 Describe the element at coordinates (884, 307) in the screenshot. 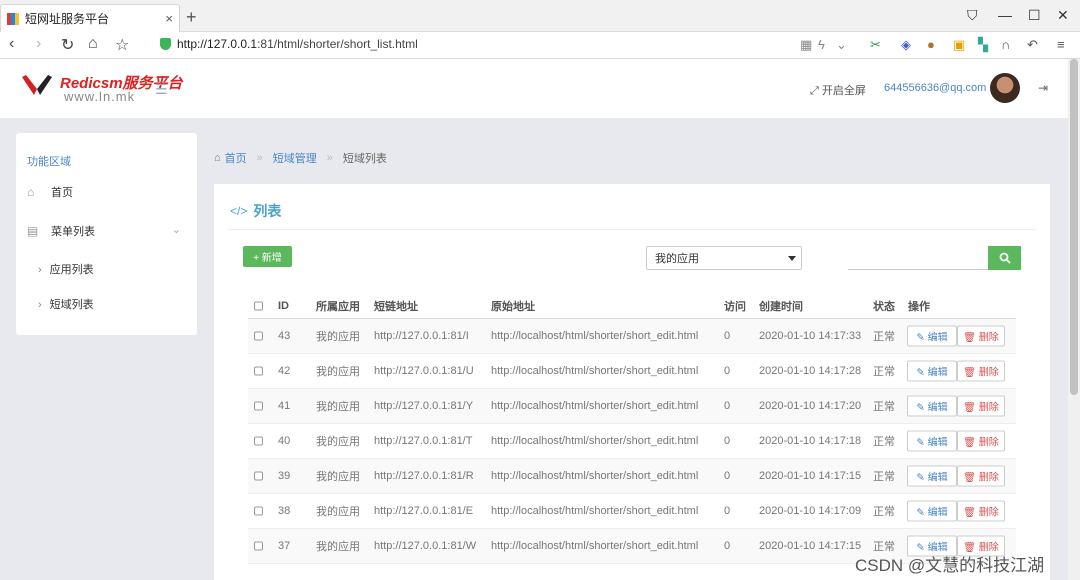

I see `col-status: 状态` at that location.